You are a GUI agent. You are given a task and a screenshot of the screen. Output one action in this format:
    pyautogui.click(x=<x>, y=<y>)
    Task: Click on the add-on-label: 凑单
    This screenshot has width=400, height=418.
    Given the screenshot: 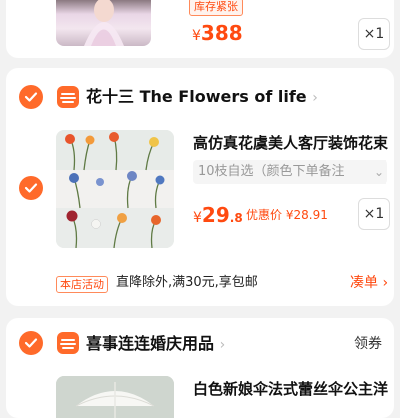 What is the action you would take?
    pyautogui.click(x=364, y=283)
    